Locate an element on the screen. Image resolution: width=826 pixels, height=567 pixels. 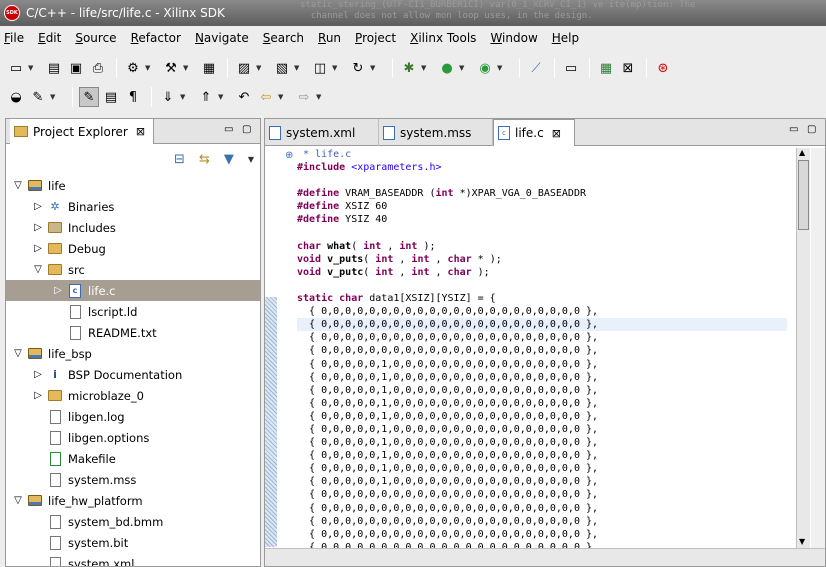
program-fpga-icon: ⟋ is located at coordinates (536, 68).